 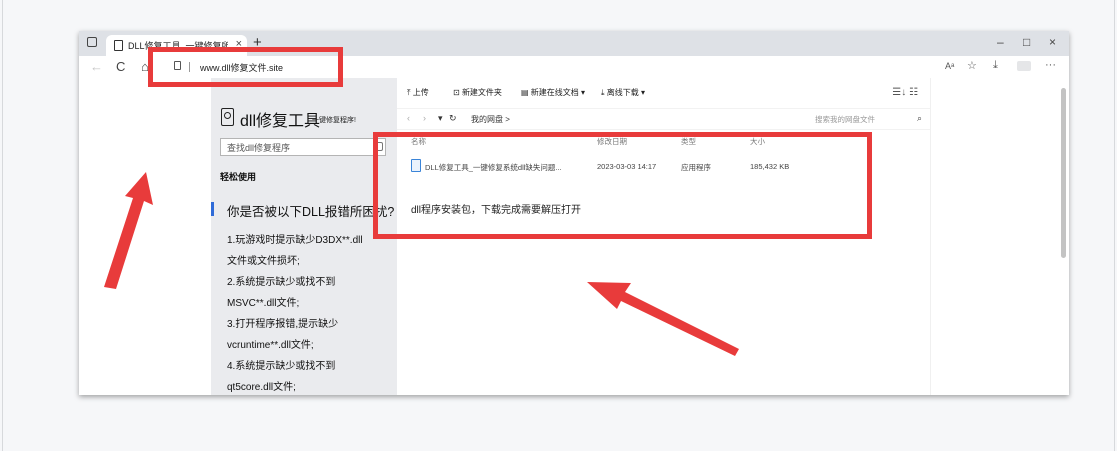 I want to click on arrow-center, so click(x=663, y=319).